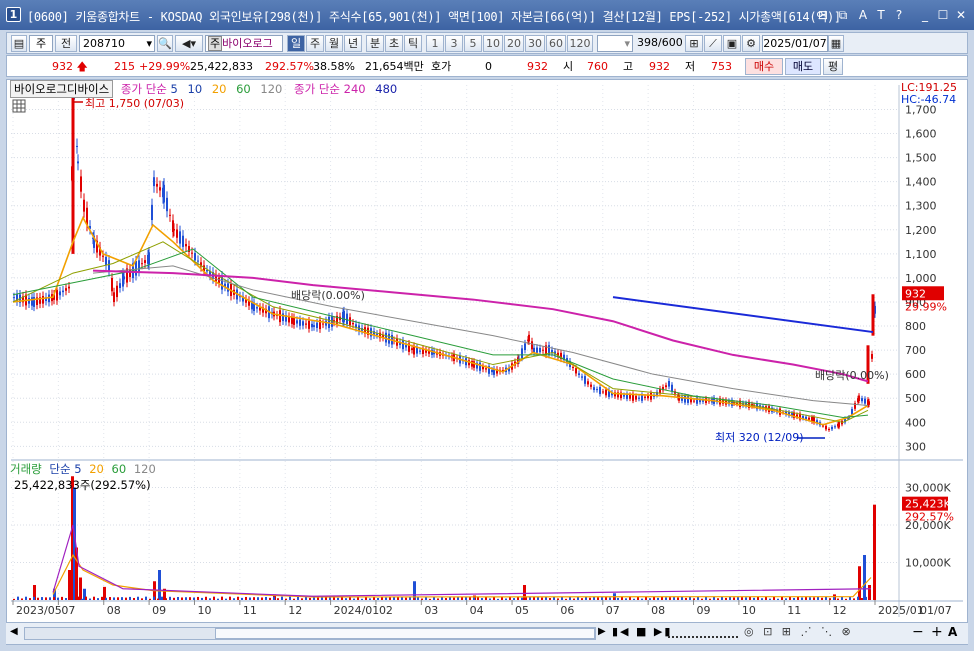 The width and height of the screenshot is (974, 651). What do you see at coordinates (16, 633) in the screenshot?
I see `scroll-left-icon: ◀` at bounding box center [16, 633].